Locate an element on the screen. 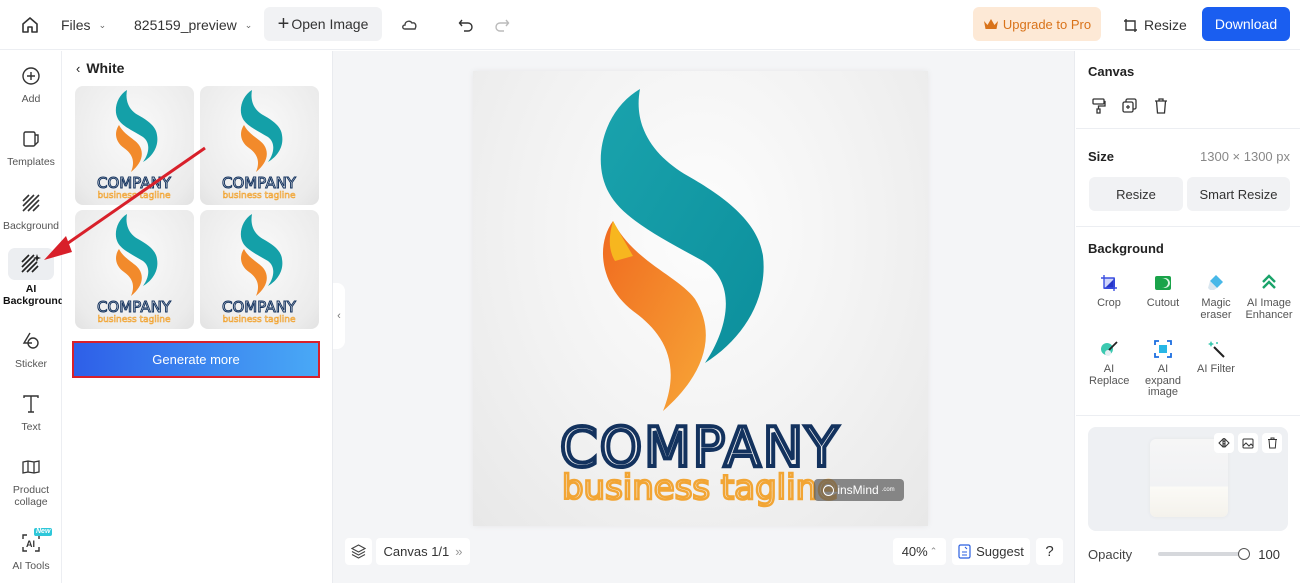 This screenshot has width=1300, height=583. sidebar-item-sticker: Sticker is located at coordinates (31, 349).